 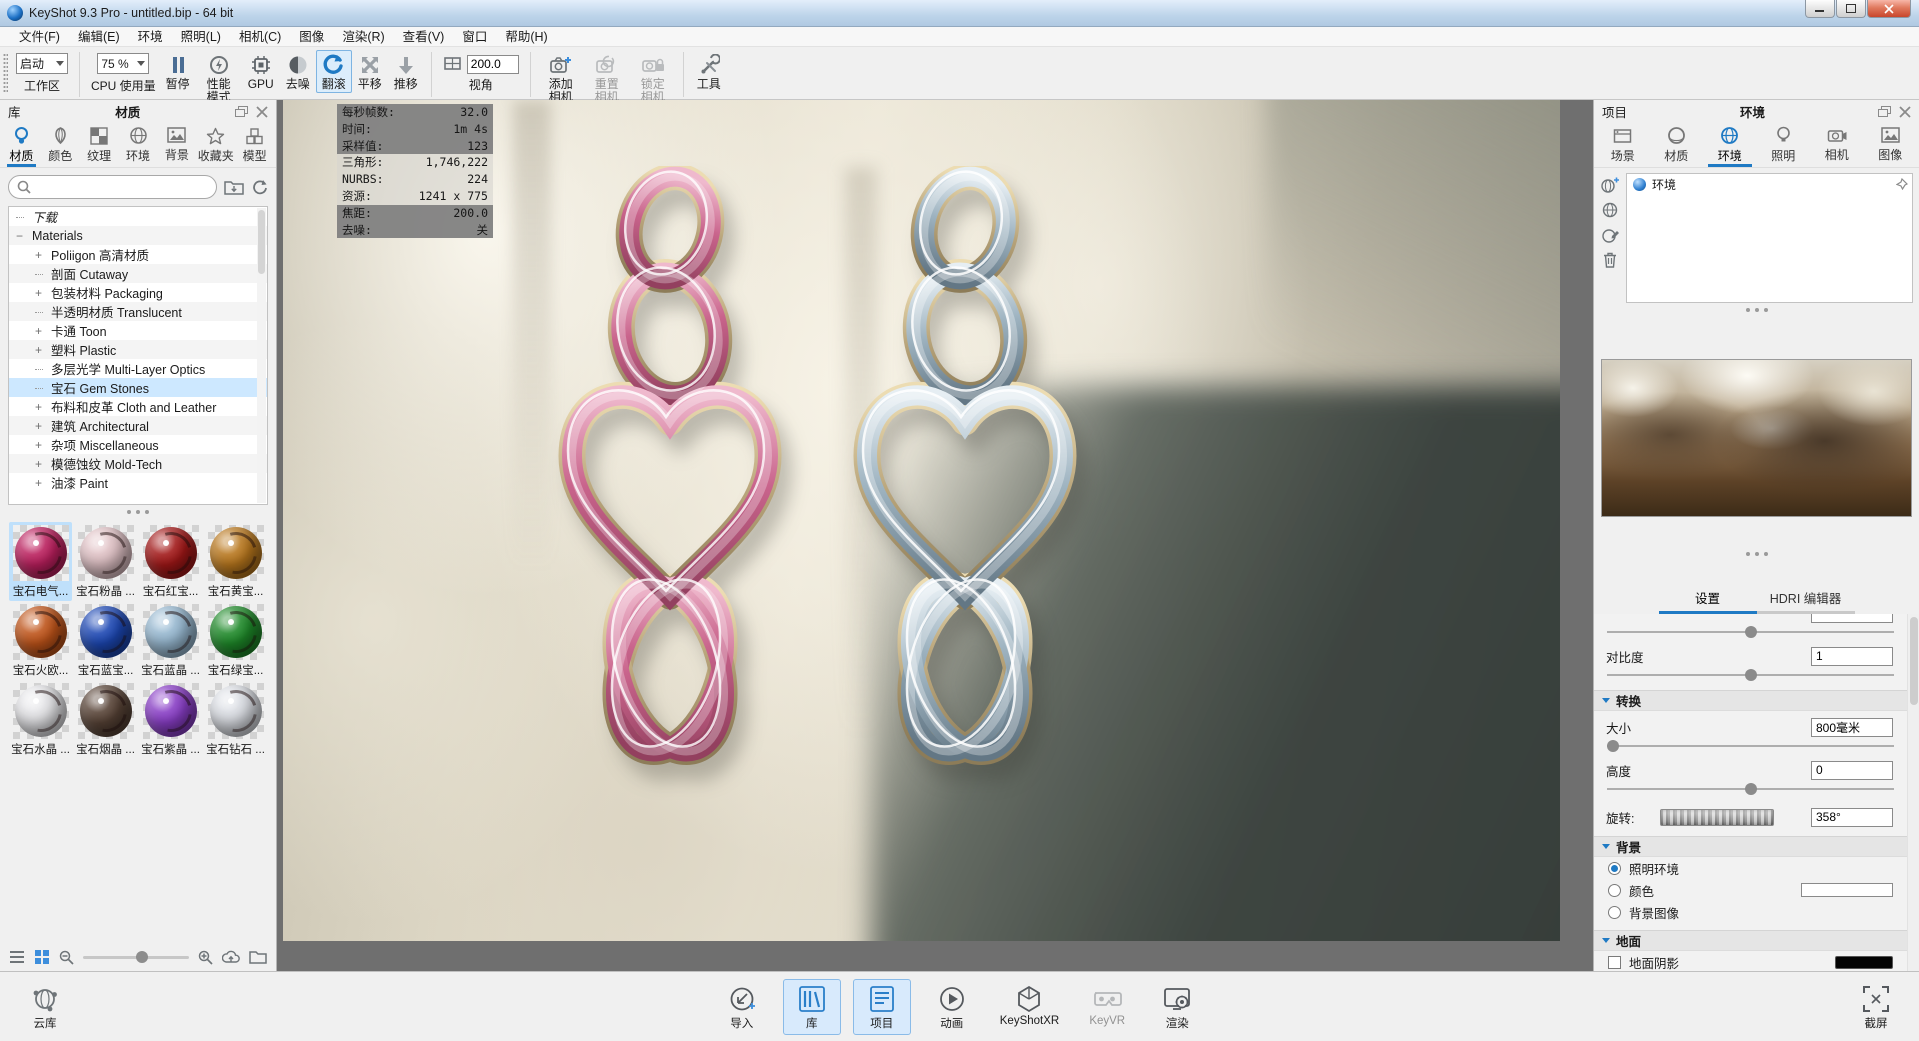 I want to click on scrollbar-thumb, so click(x=1914, y=661).